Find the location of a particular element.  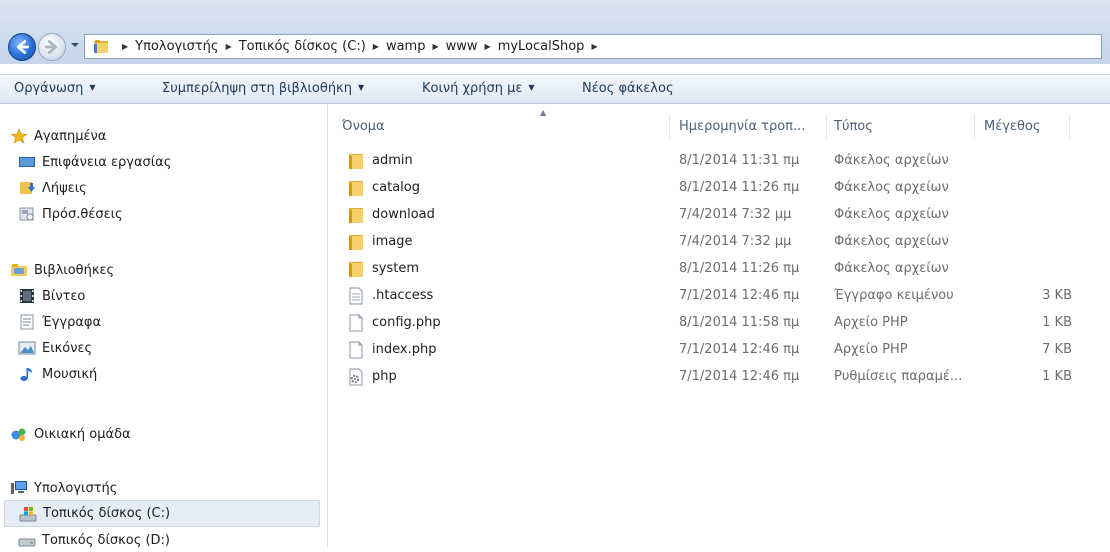

file-date: 8/1/2014 11:31 πμ is located at coordinates (739, 160).